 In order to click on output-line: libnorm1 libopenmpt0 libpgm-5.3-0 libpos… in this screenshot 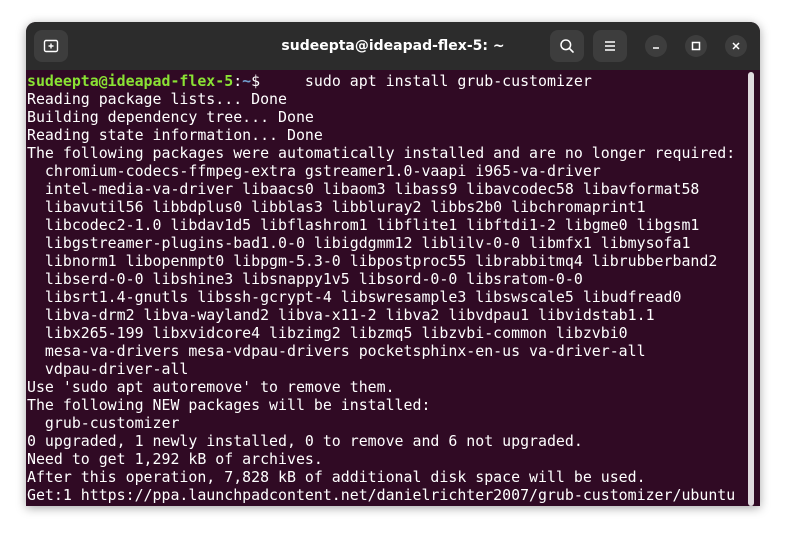, I will do `click(372, 261)`.